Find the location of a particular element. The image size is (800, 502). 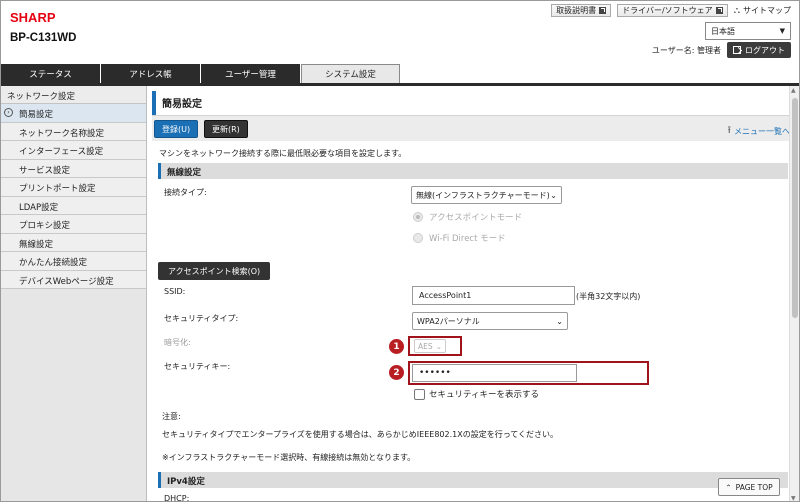

sidebar-item-easy-connect: かんたん接続設定 is located at coordinates (73, 261).